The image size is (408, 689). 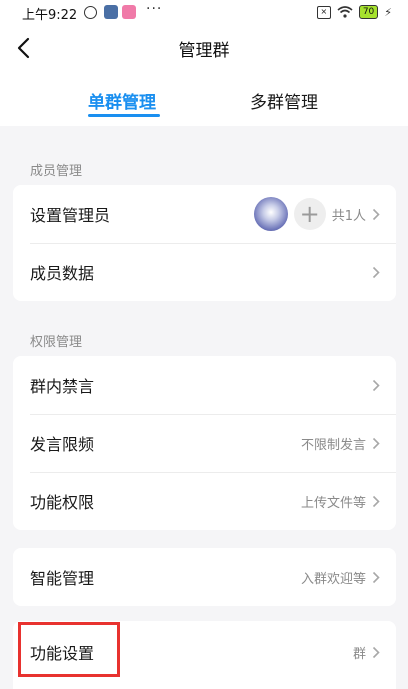 I want to click on group-mute-row: 群内禁言, so click(x=204, y=385).